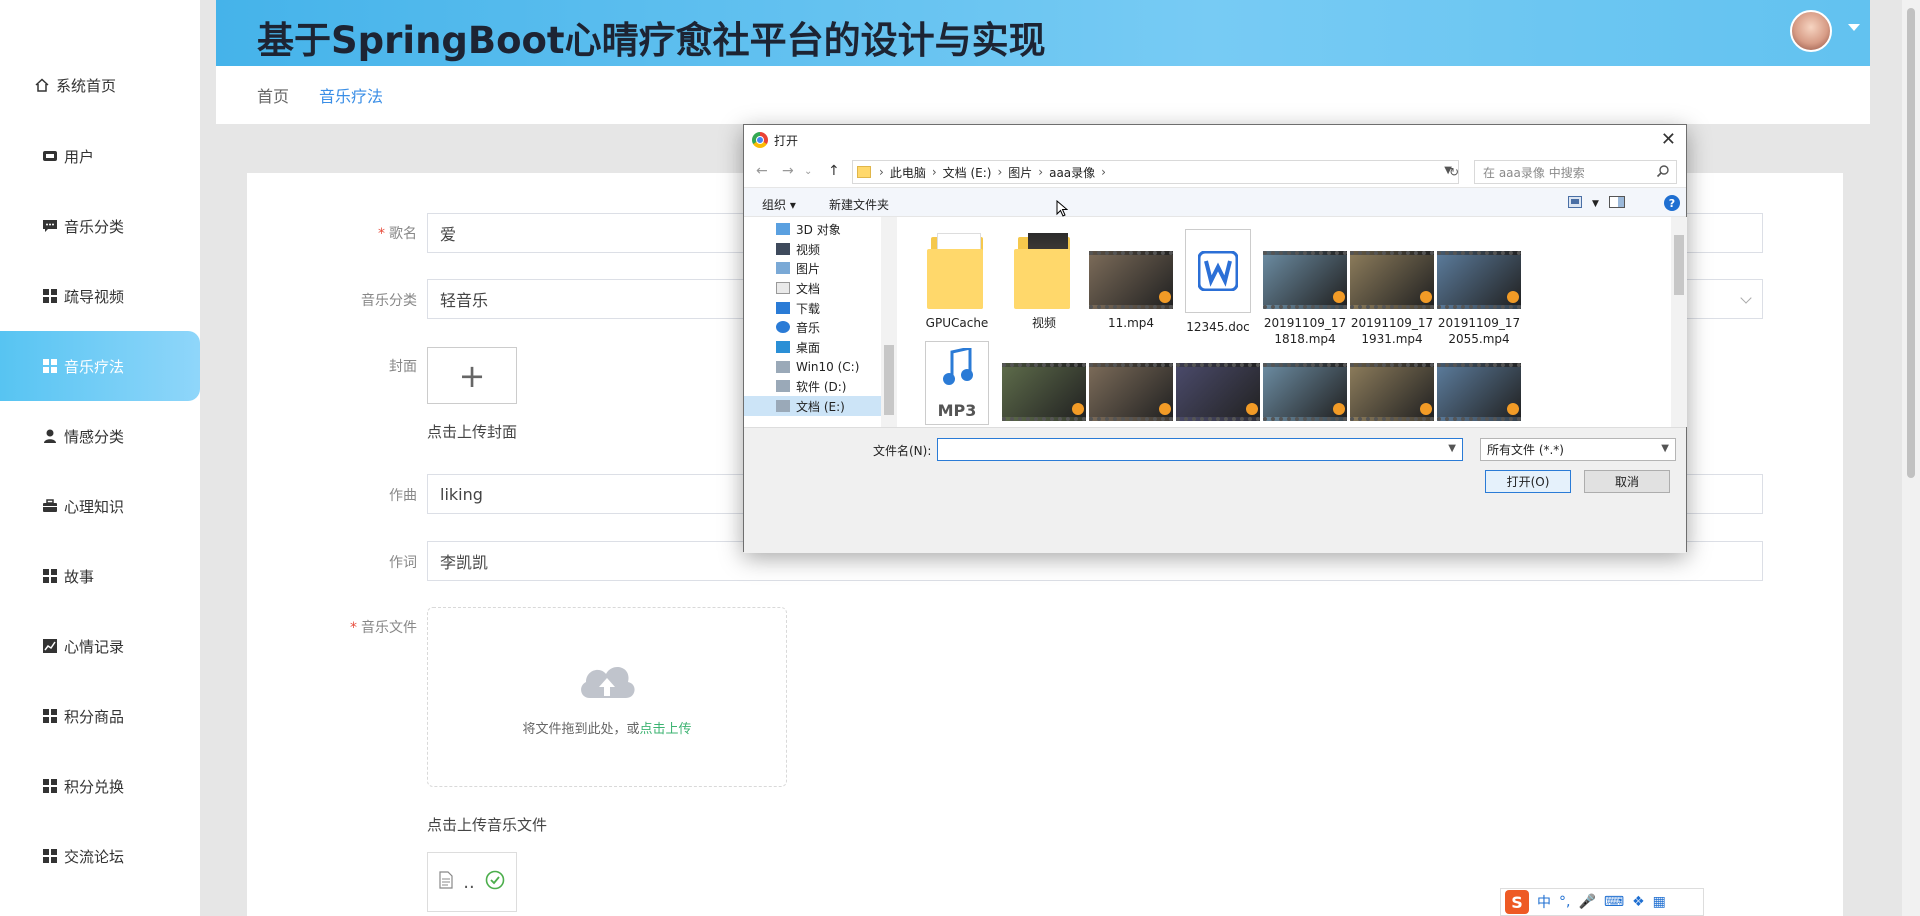 The image size is (1920, 916). What do you see at coordinates (1544, 902) in the screenshot?
I see `ime-mode: 中` at bounding box center [1544, 902].